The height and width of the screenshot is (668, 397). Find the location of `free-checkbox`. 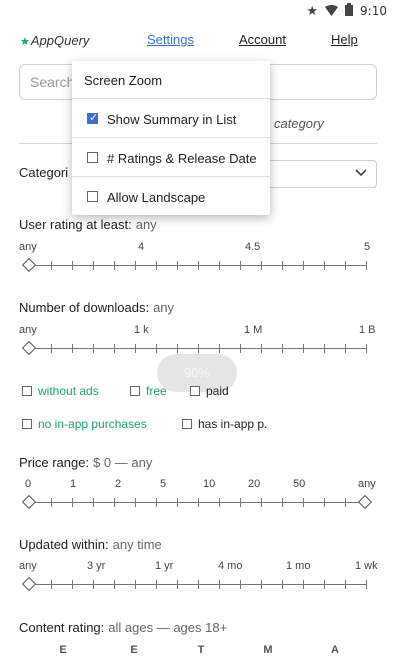

free-checkbox is located at coordinates (135, 391).